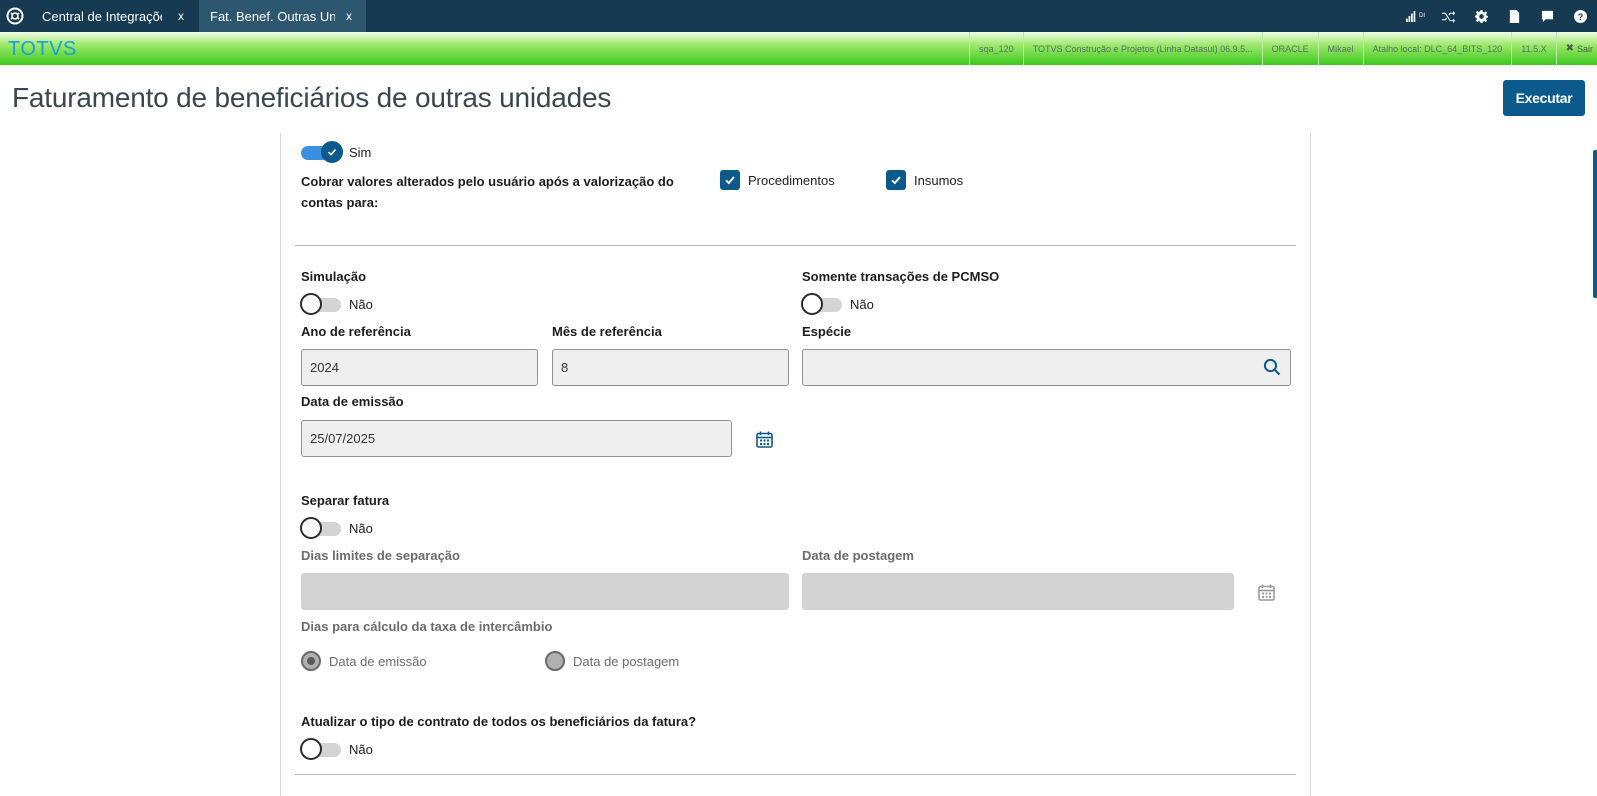  I want to click on radio-data-emissao: Data de emissão, so click(364, 661).